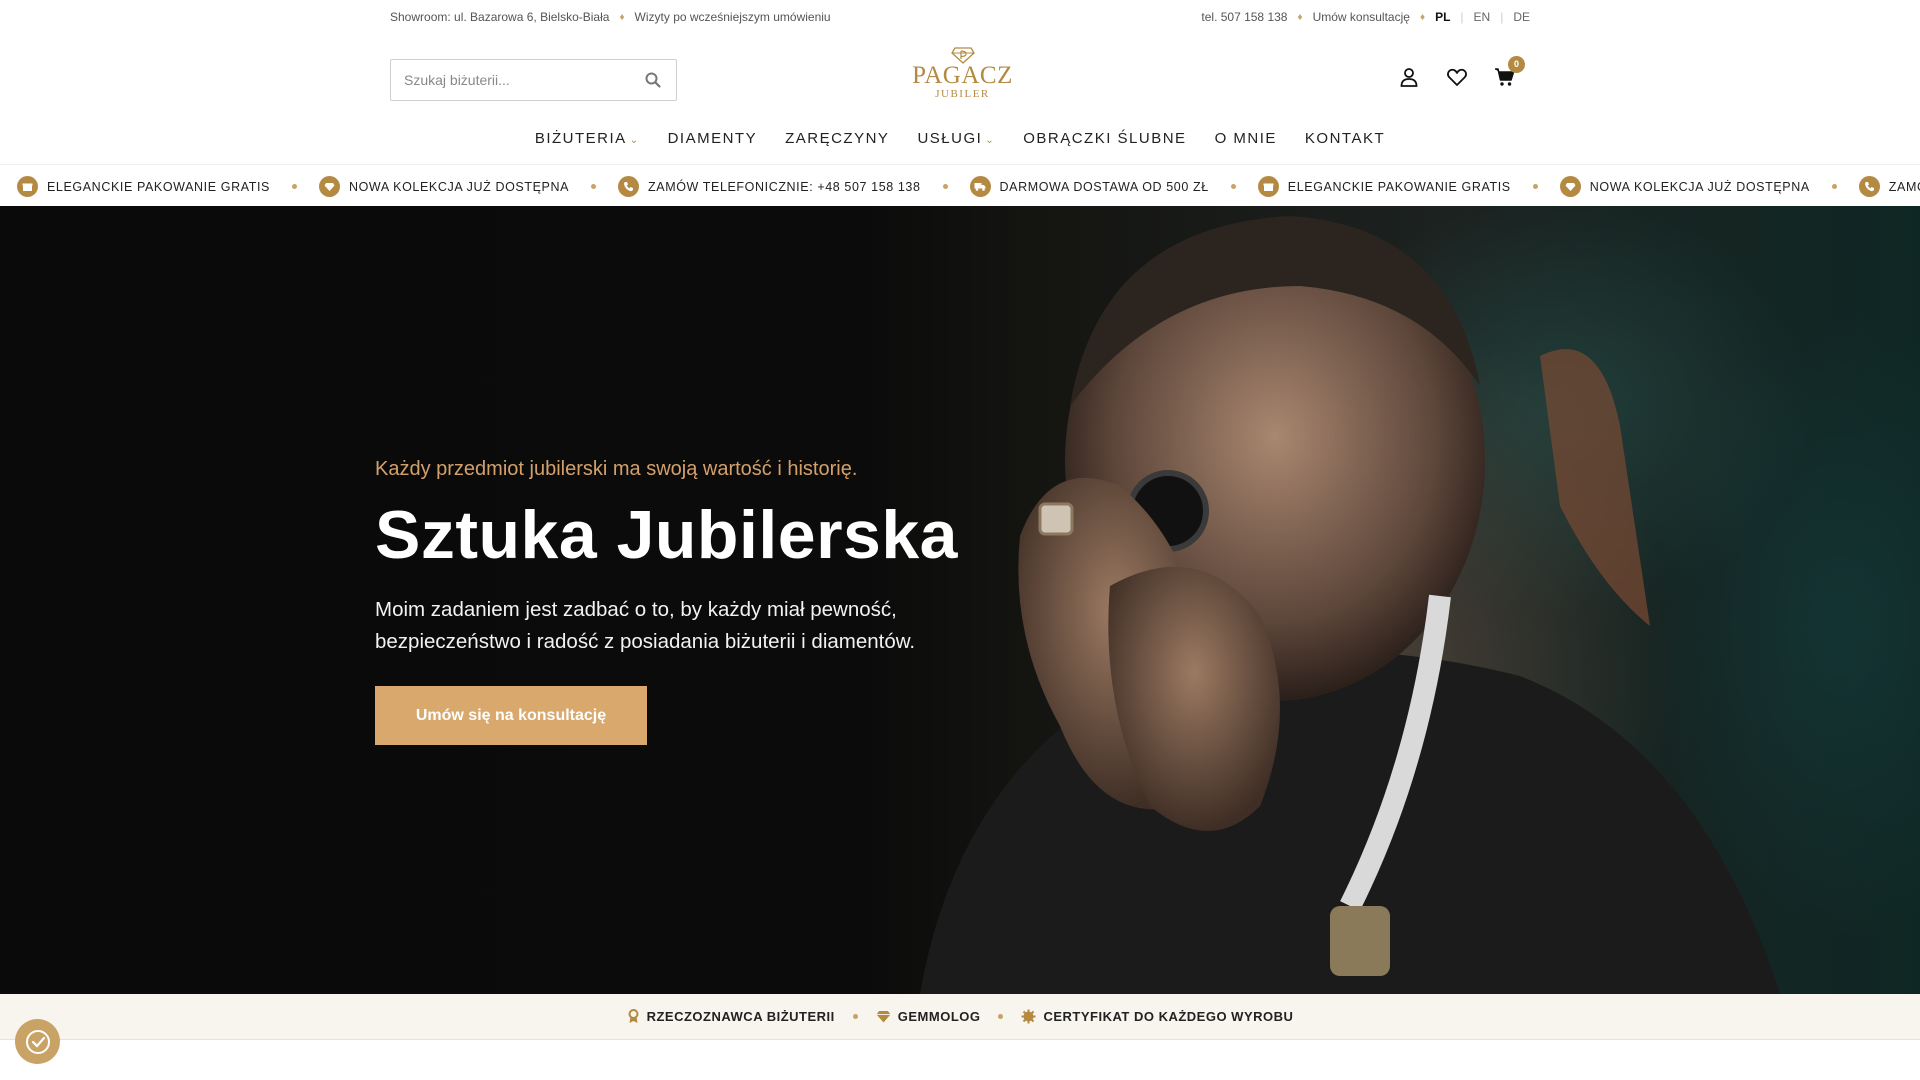  I want to click on feature-label: CERTYFIKAT DO KAŻDEGO WYROBU, so click(1168, 1016).